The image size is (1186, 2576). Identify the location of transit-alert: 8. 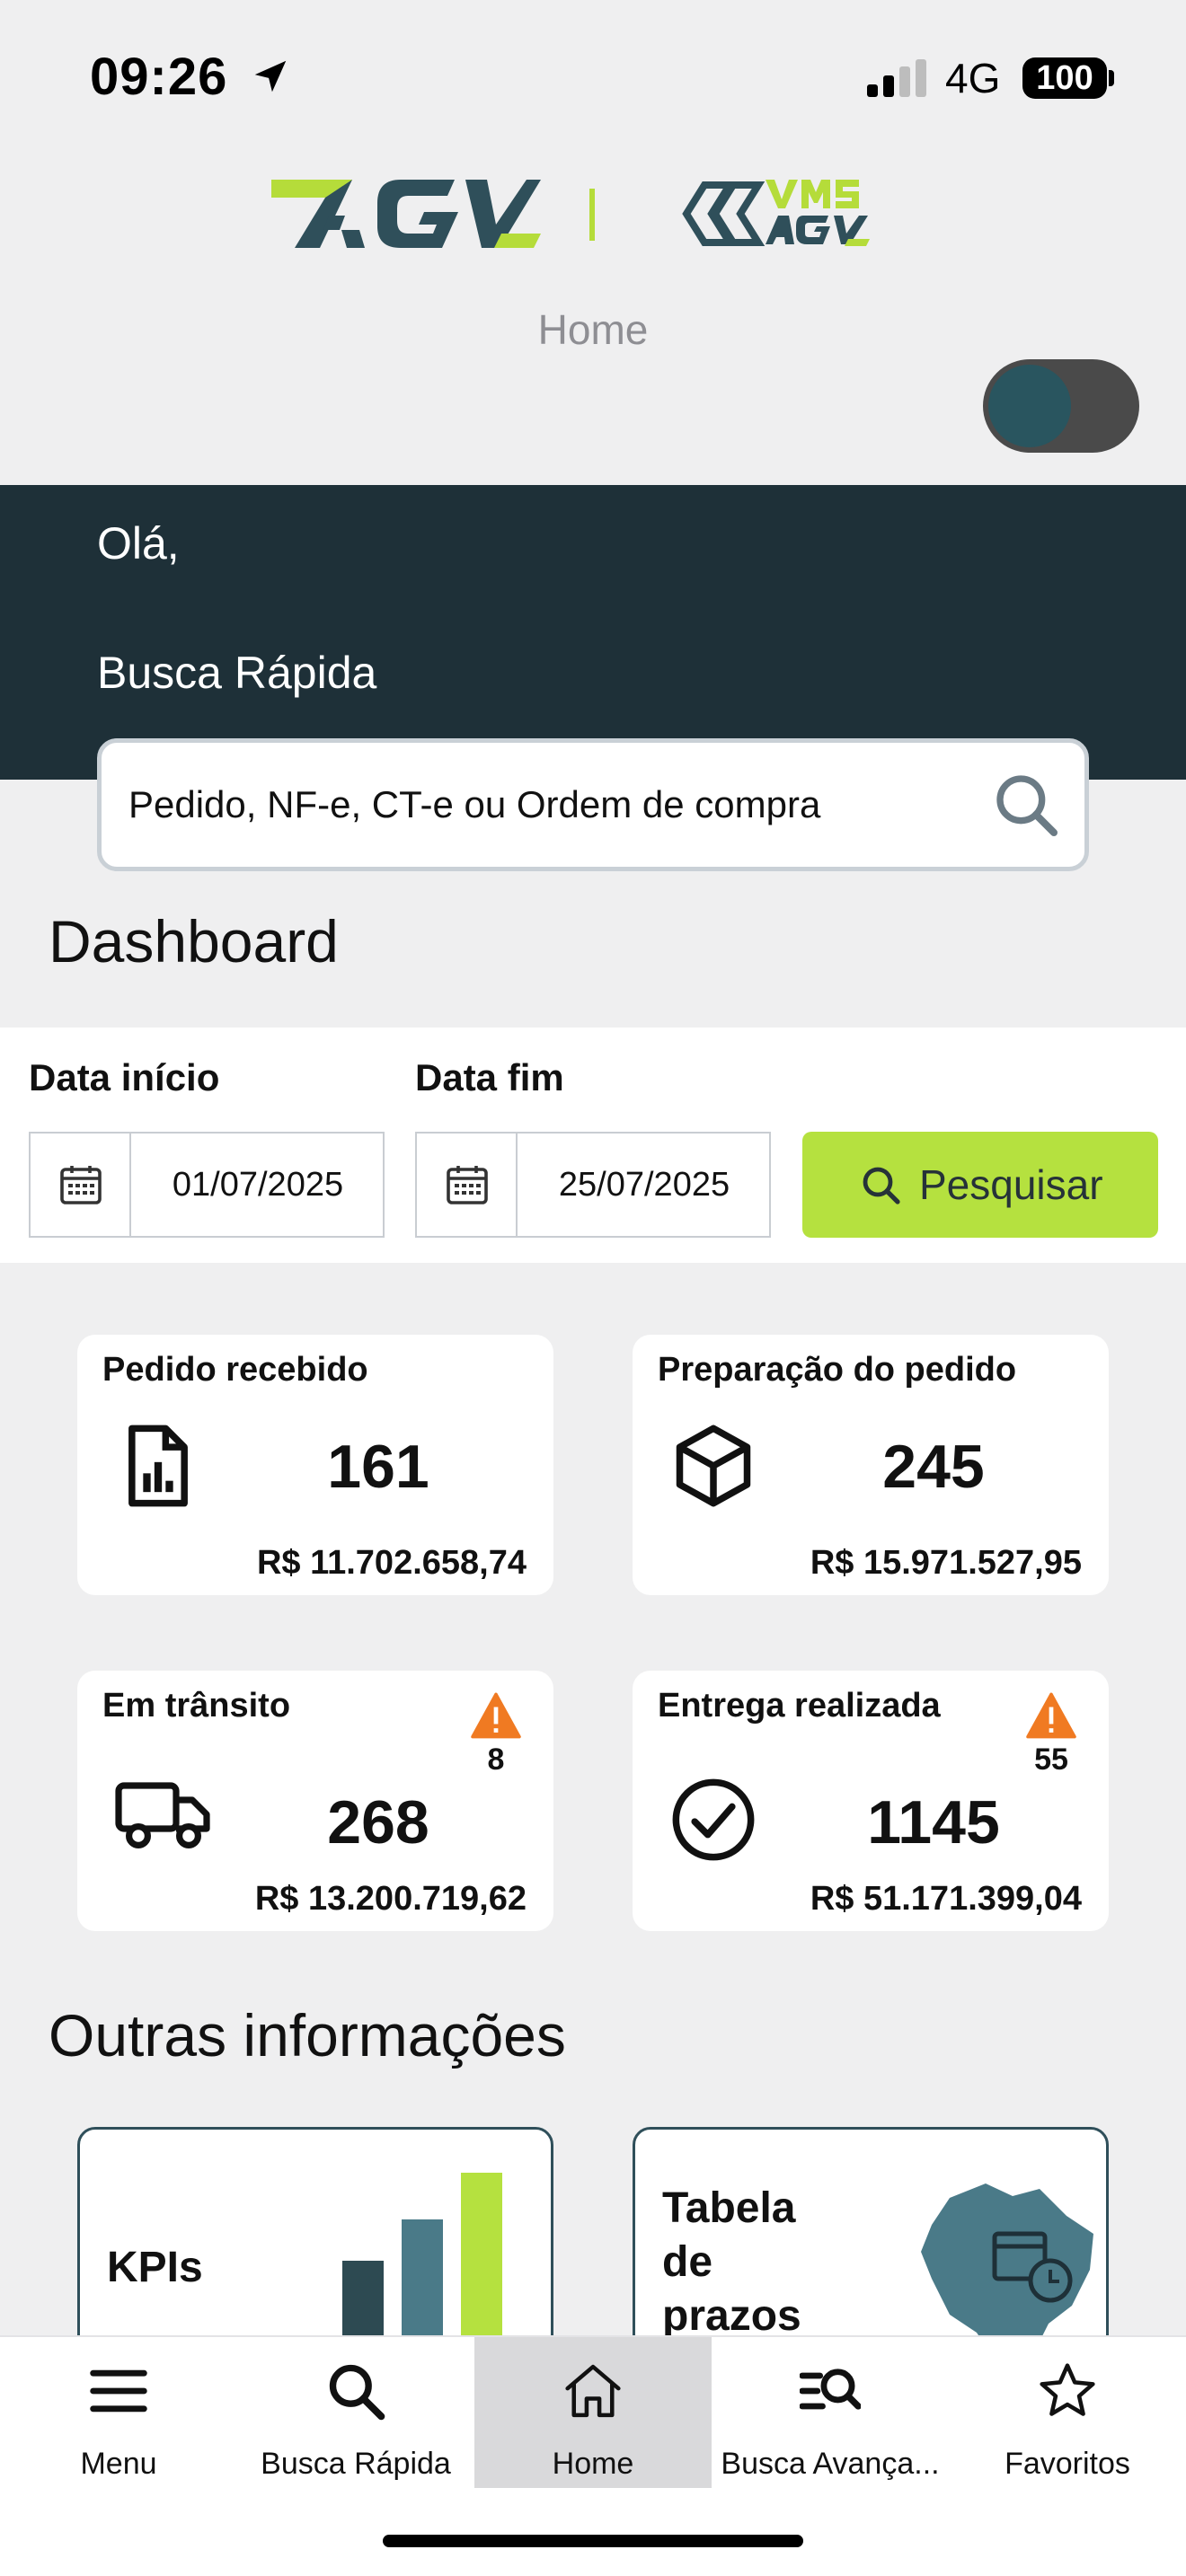
(496, 1735).